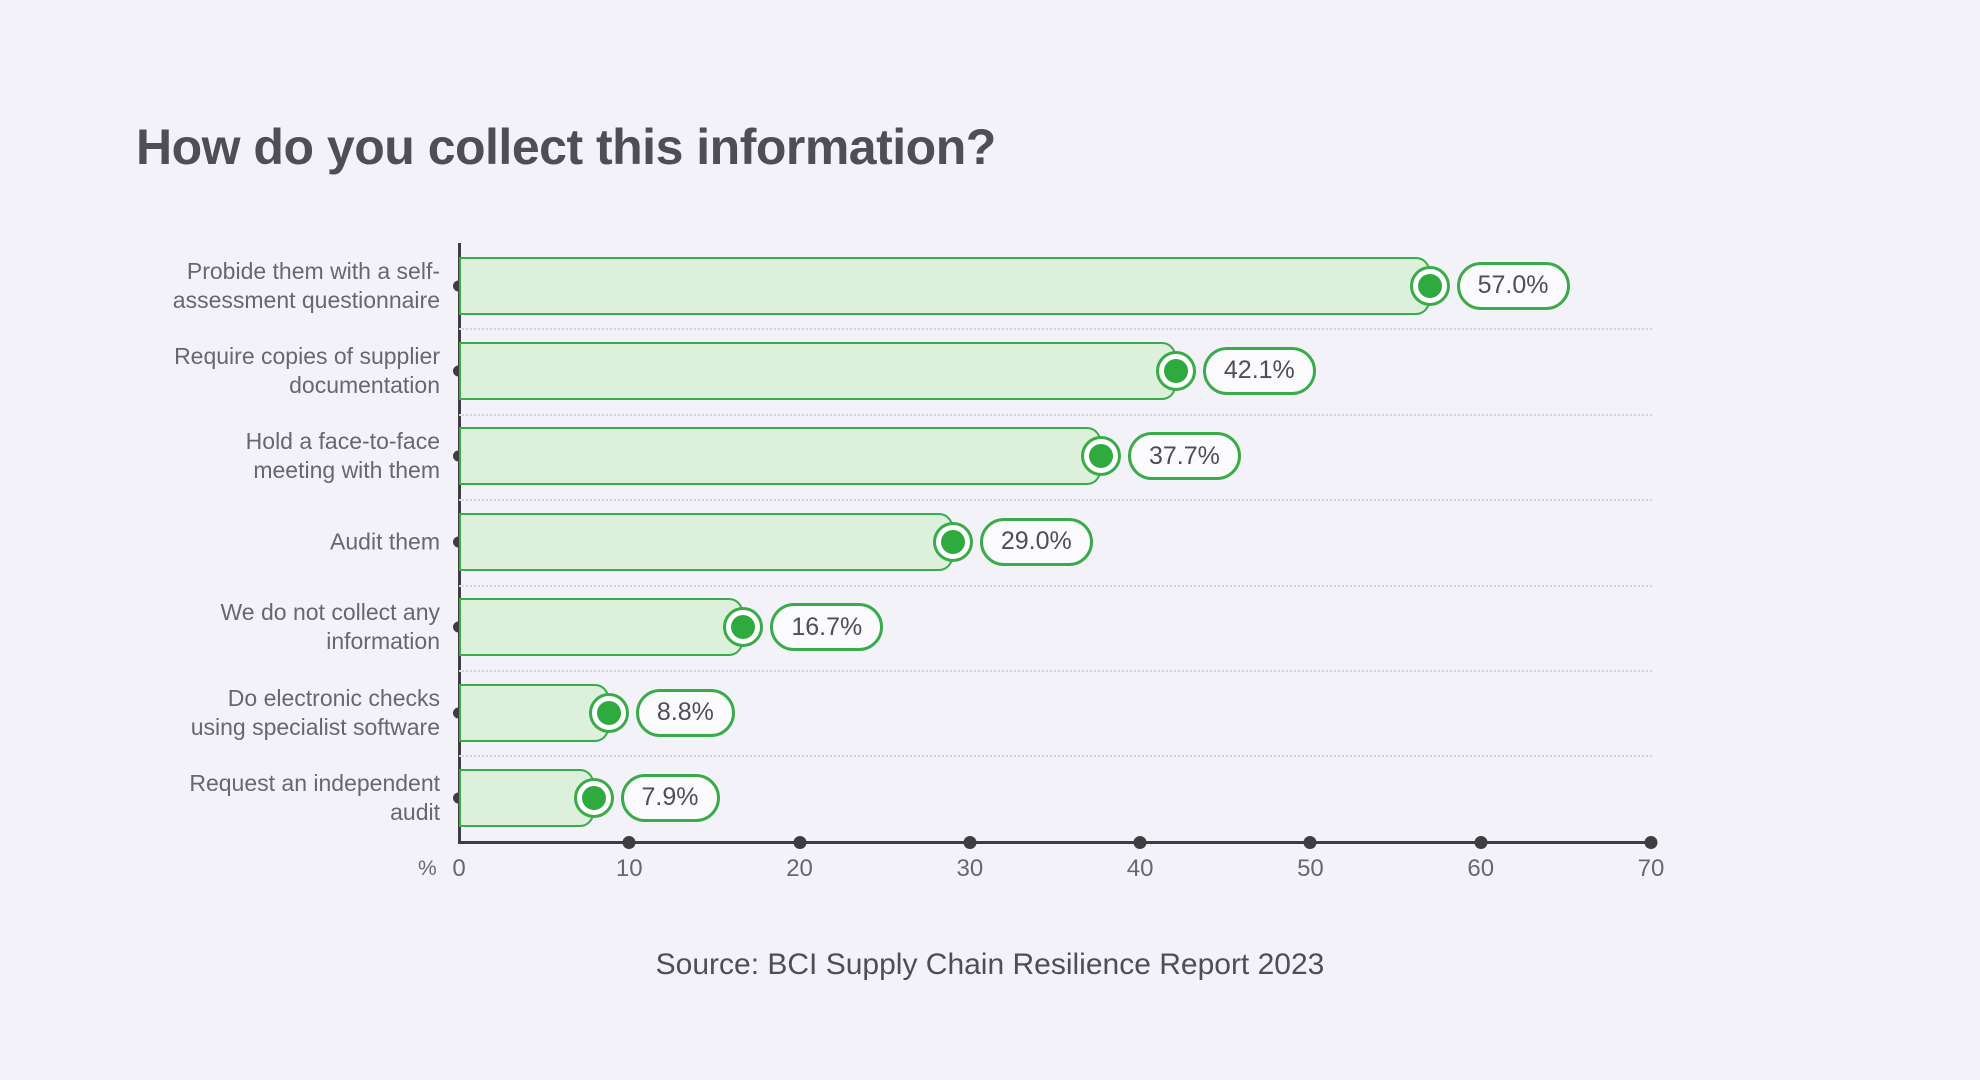 Image resolution: width=1980 pixels, height=1080 pixels. What do you see at coordinates (1651, 868) in the screenshot?
I see `x-axis-tick-label: 70` at bounding box center [1651, 868].